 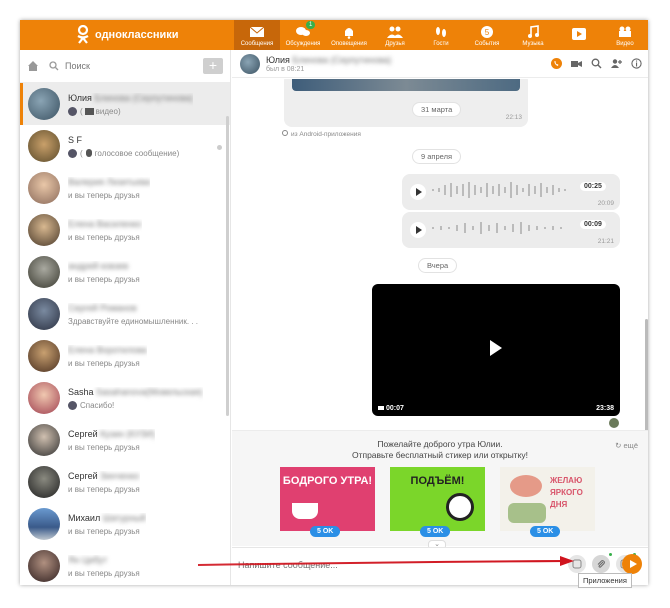 What do you see at coordinates (88, 559) in the screenshot?
I see `chat-name-blurred: Ян Цибут` at bounding box center [88, 559].